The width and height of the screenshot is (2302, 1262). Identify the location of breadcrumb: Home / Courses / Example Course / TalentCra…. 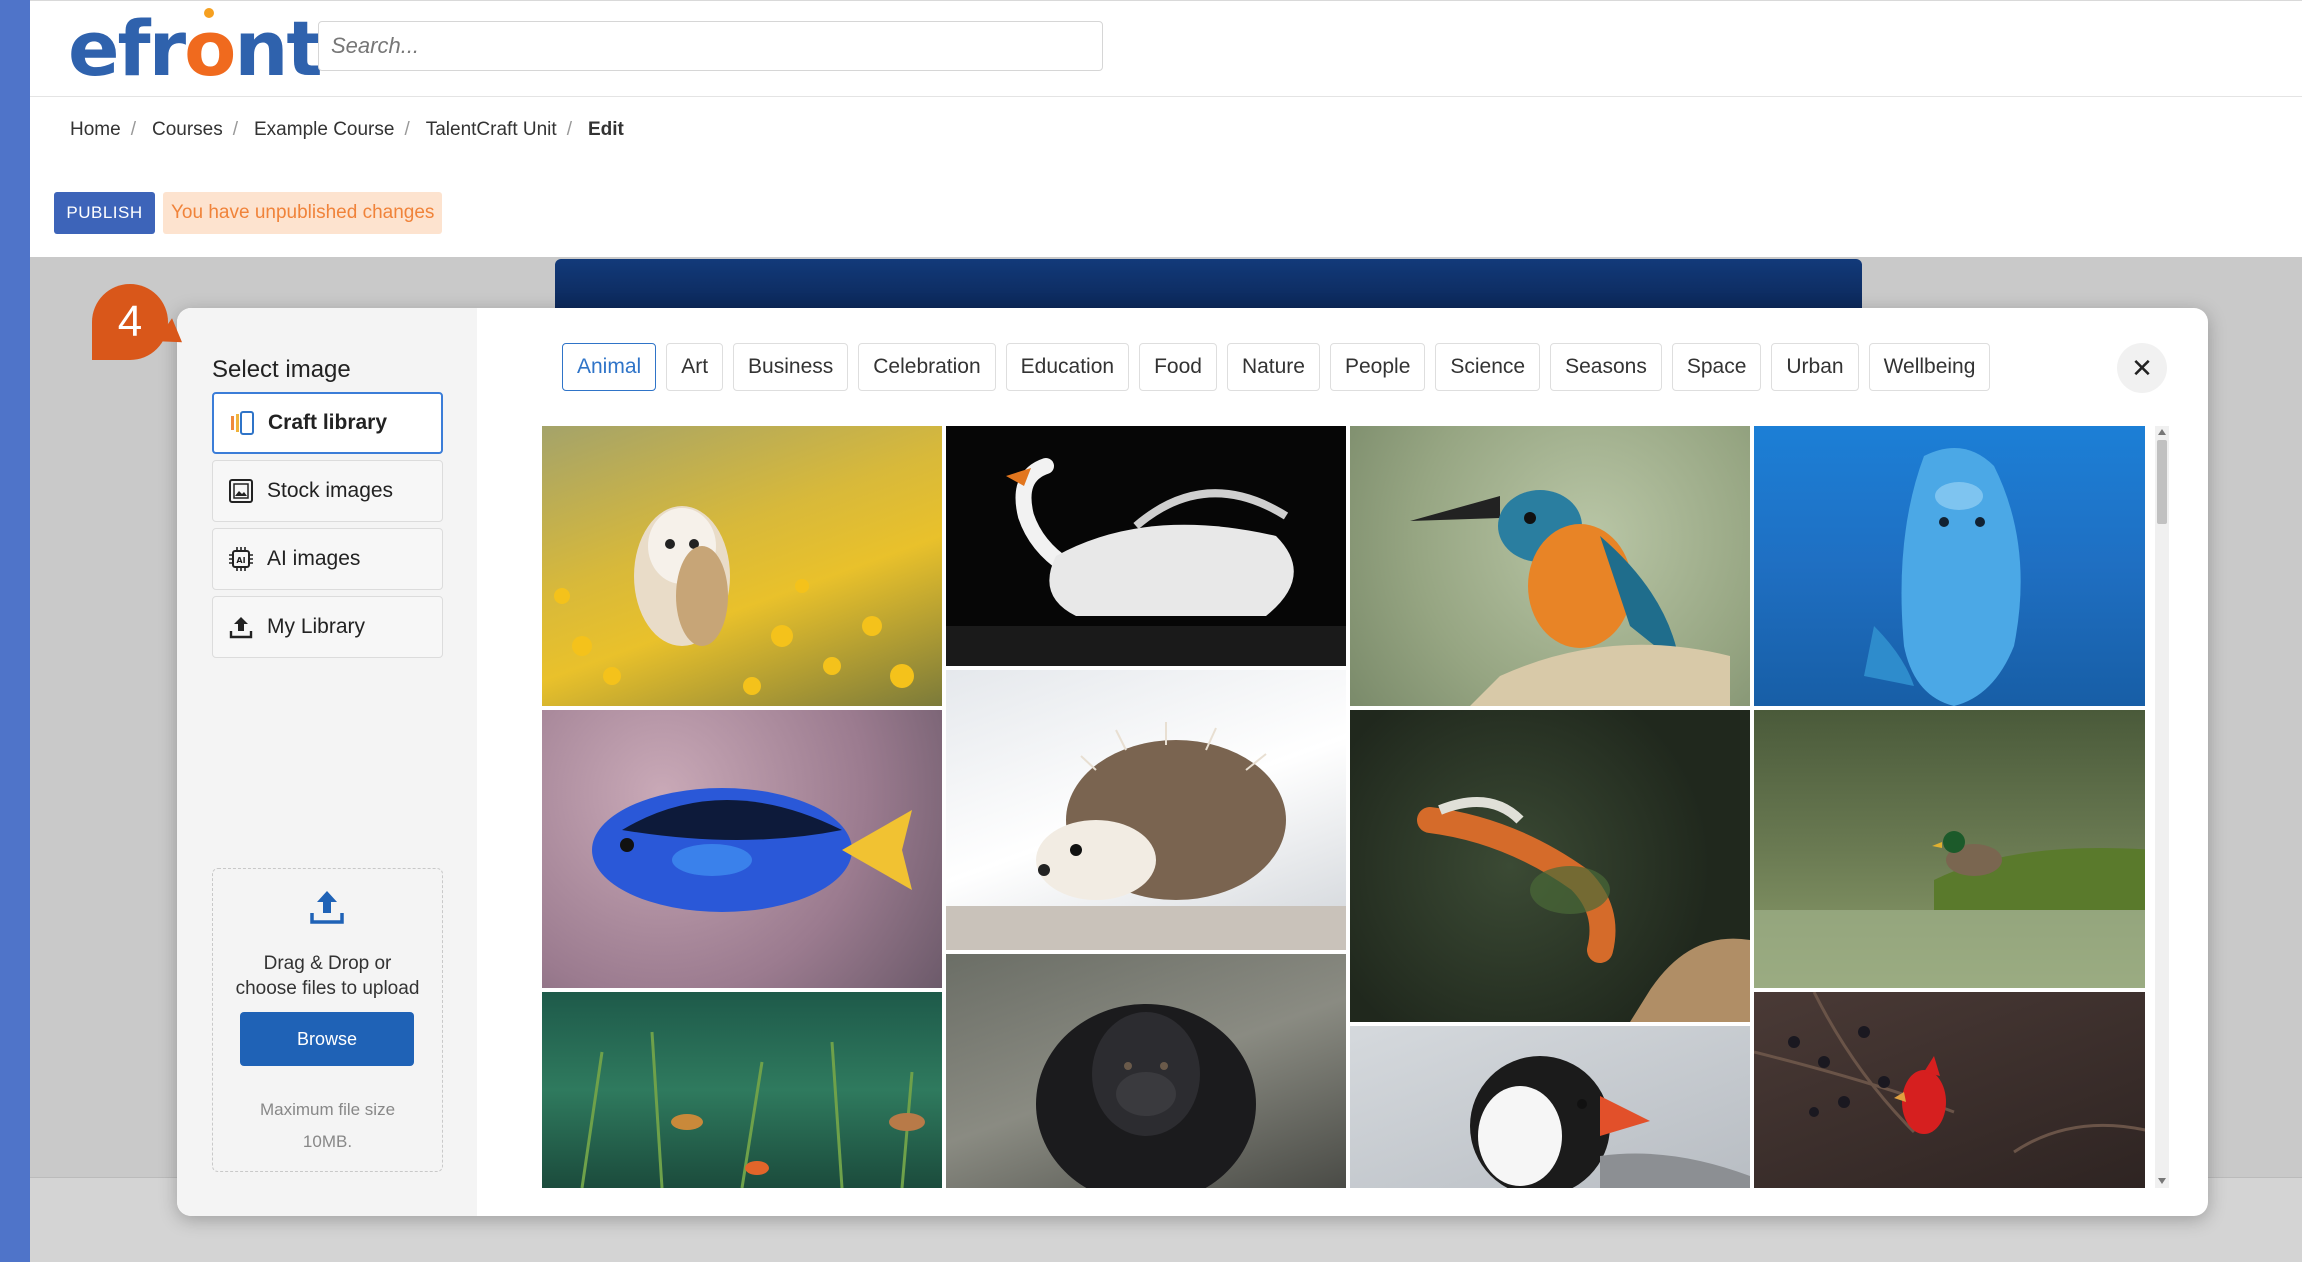
(347, 130).